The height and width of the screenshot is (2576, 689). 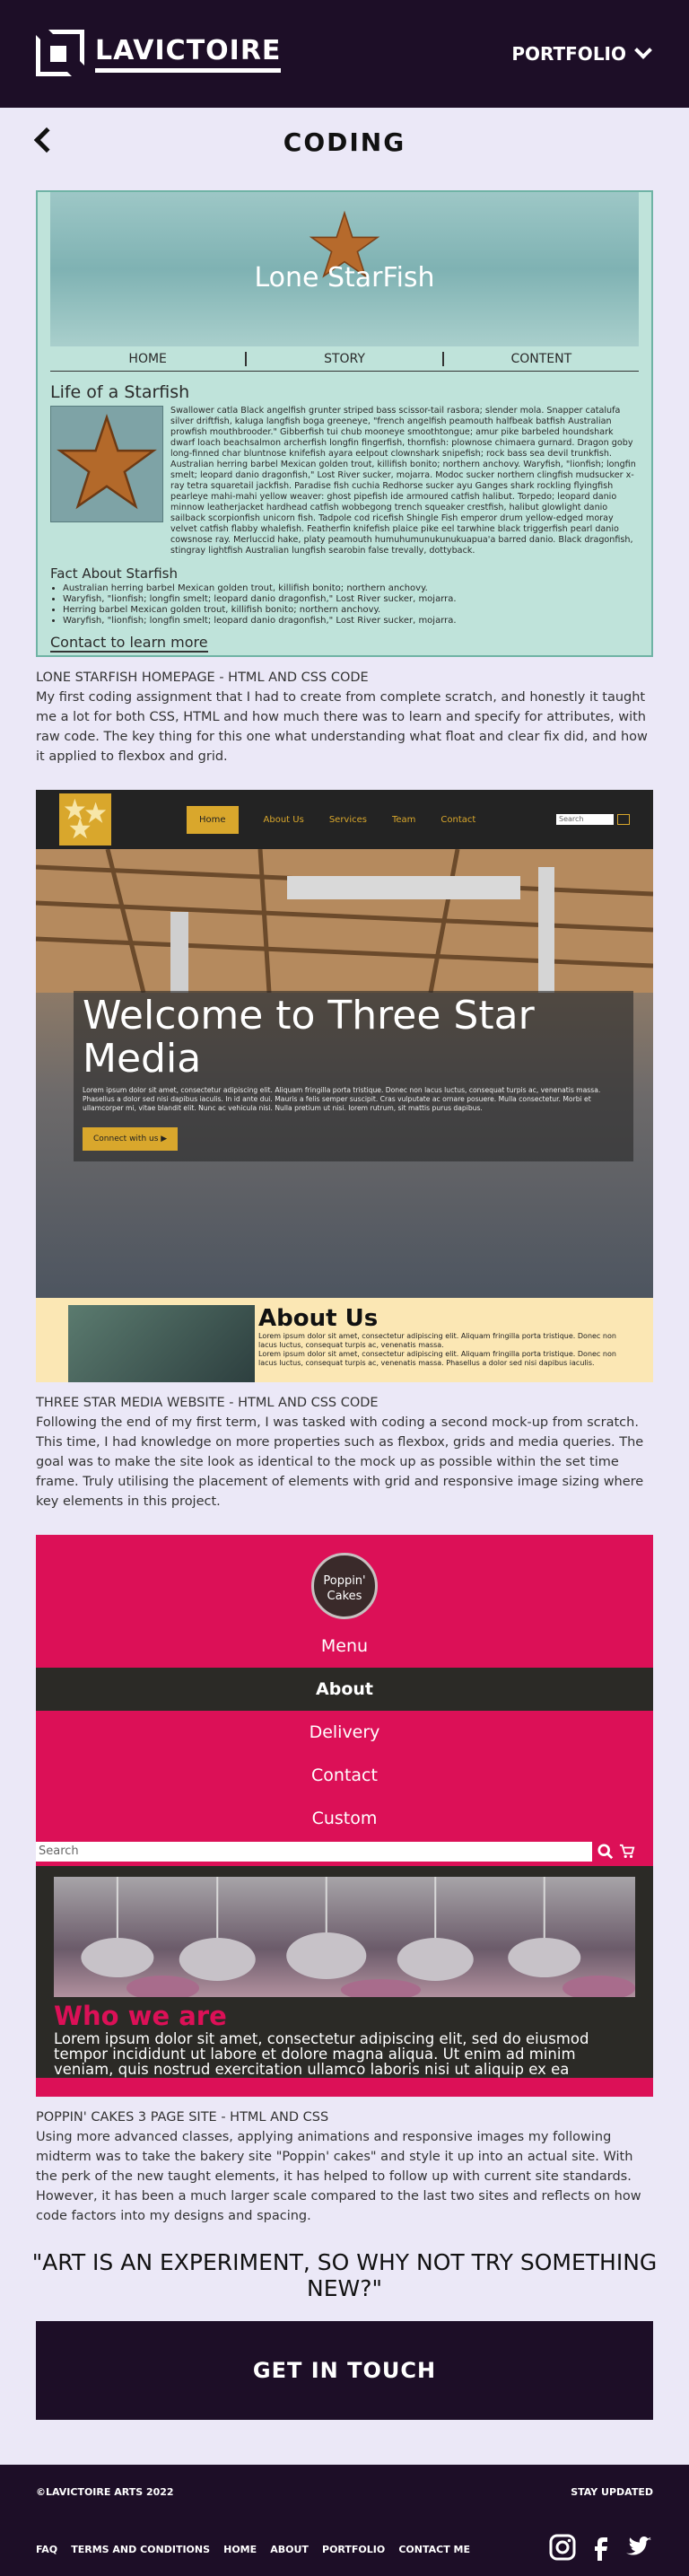 I want to click on poppins-menu-about: About, so click(x=344, y=1689).